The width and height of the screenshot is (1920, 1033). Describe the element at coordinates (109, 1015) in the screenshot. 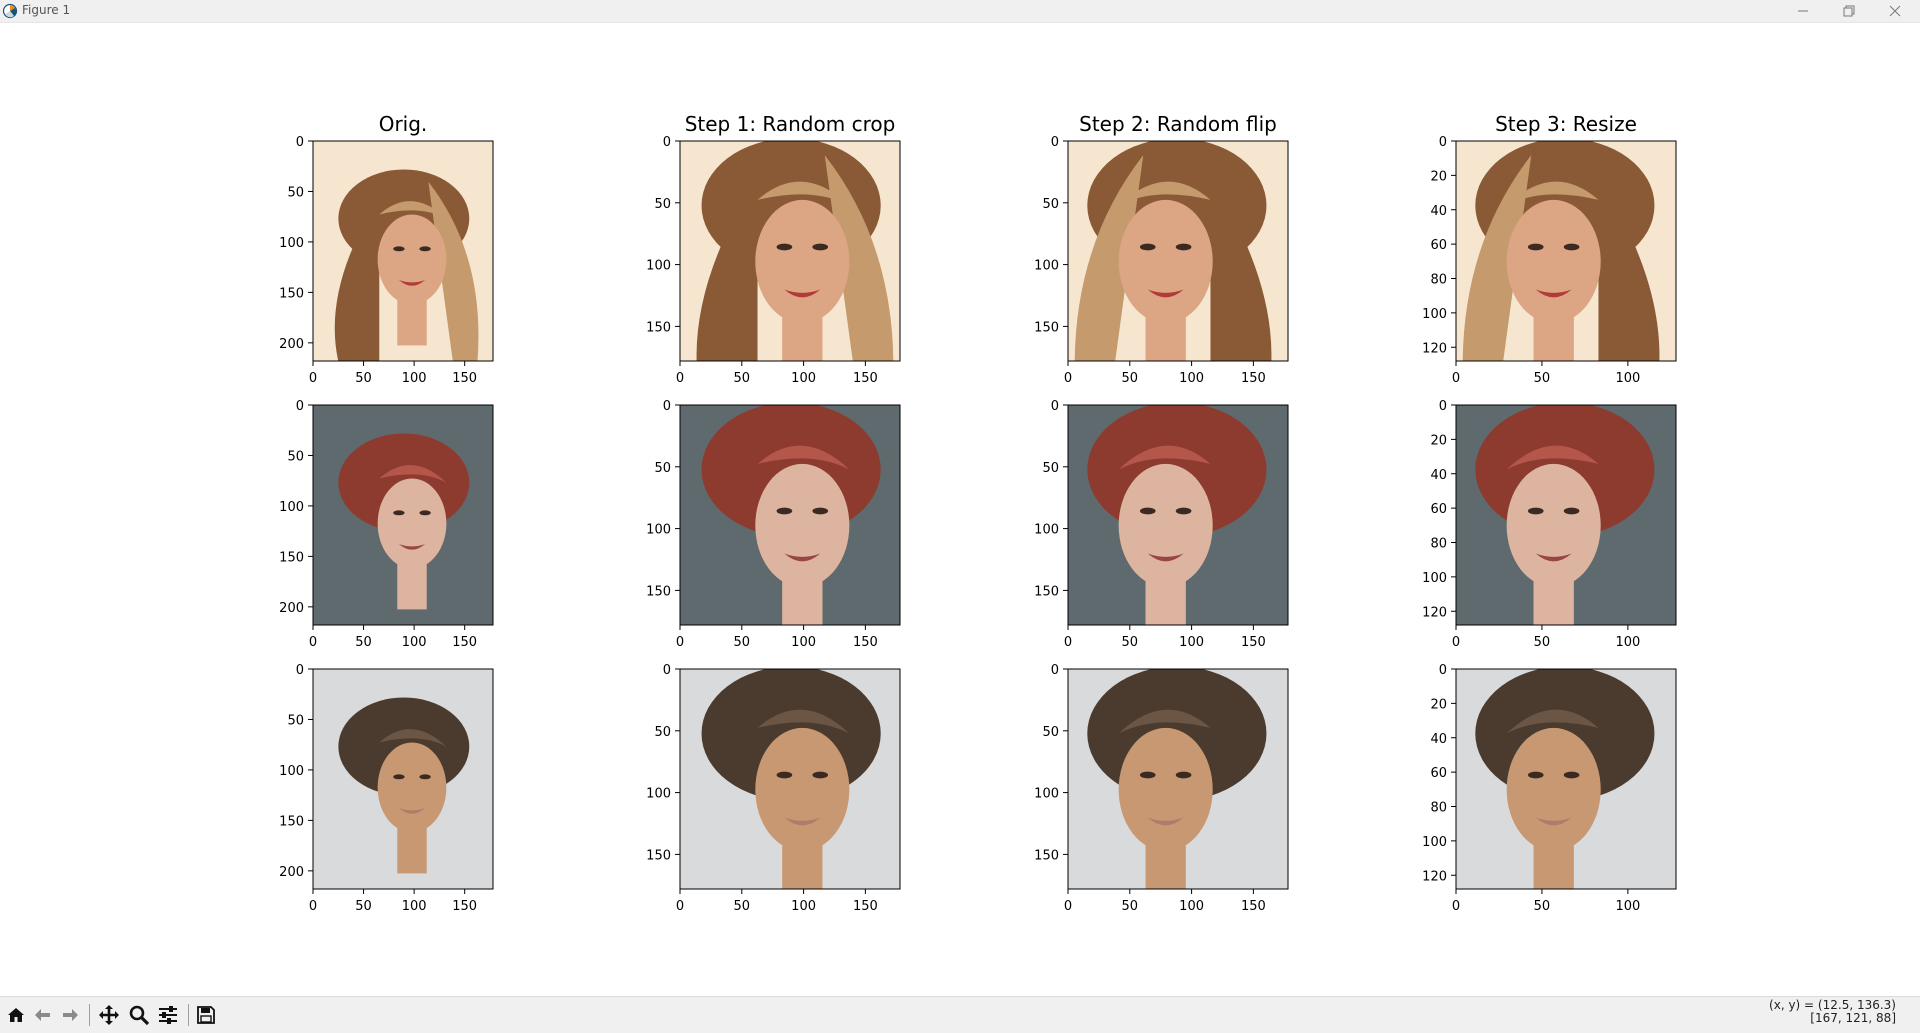

I see `pan-button` at that location.